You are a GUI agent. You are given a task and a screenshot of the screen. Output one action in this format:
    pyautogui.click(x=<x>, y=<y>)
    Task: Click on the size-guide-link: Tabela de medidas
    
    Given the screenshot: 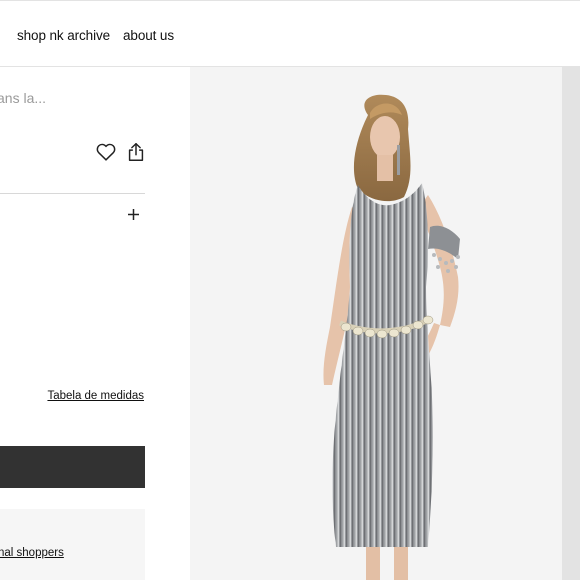 What is the action you would take?
    pyautogui.click(x=95, y=396)
    